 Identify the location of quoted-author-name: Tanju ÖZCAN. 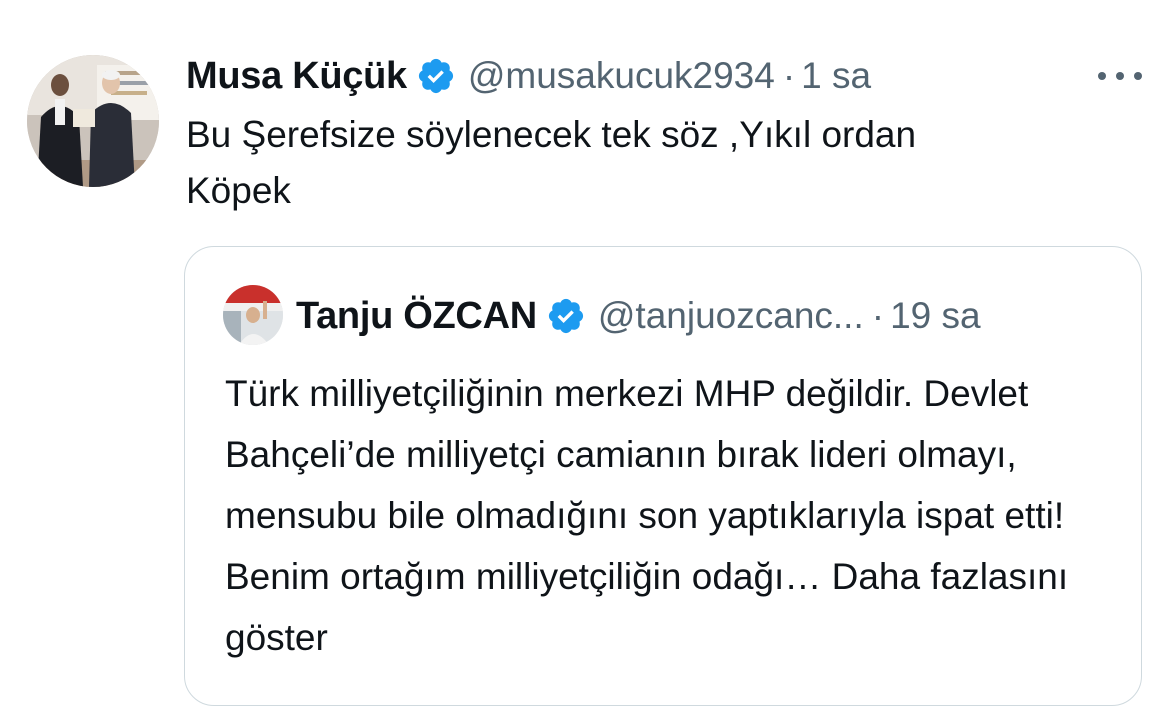
(416, 316).